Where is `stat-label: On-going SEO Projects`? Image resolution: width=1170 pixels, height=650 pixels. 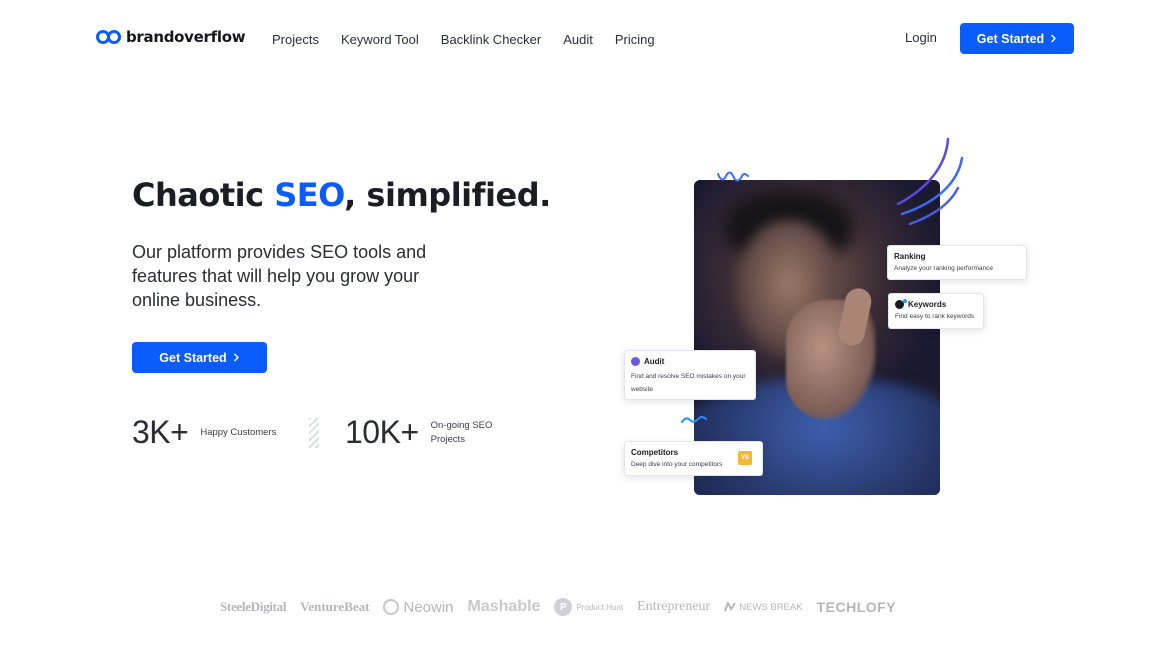
stat-label: On-going SEO Projects is located at coordinates (461, 432).